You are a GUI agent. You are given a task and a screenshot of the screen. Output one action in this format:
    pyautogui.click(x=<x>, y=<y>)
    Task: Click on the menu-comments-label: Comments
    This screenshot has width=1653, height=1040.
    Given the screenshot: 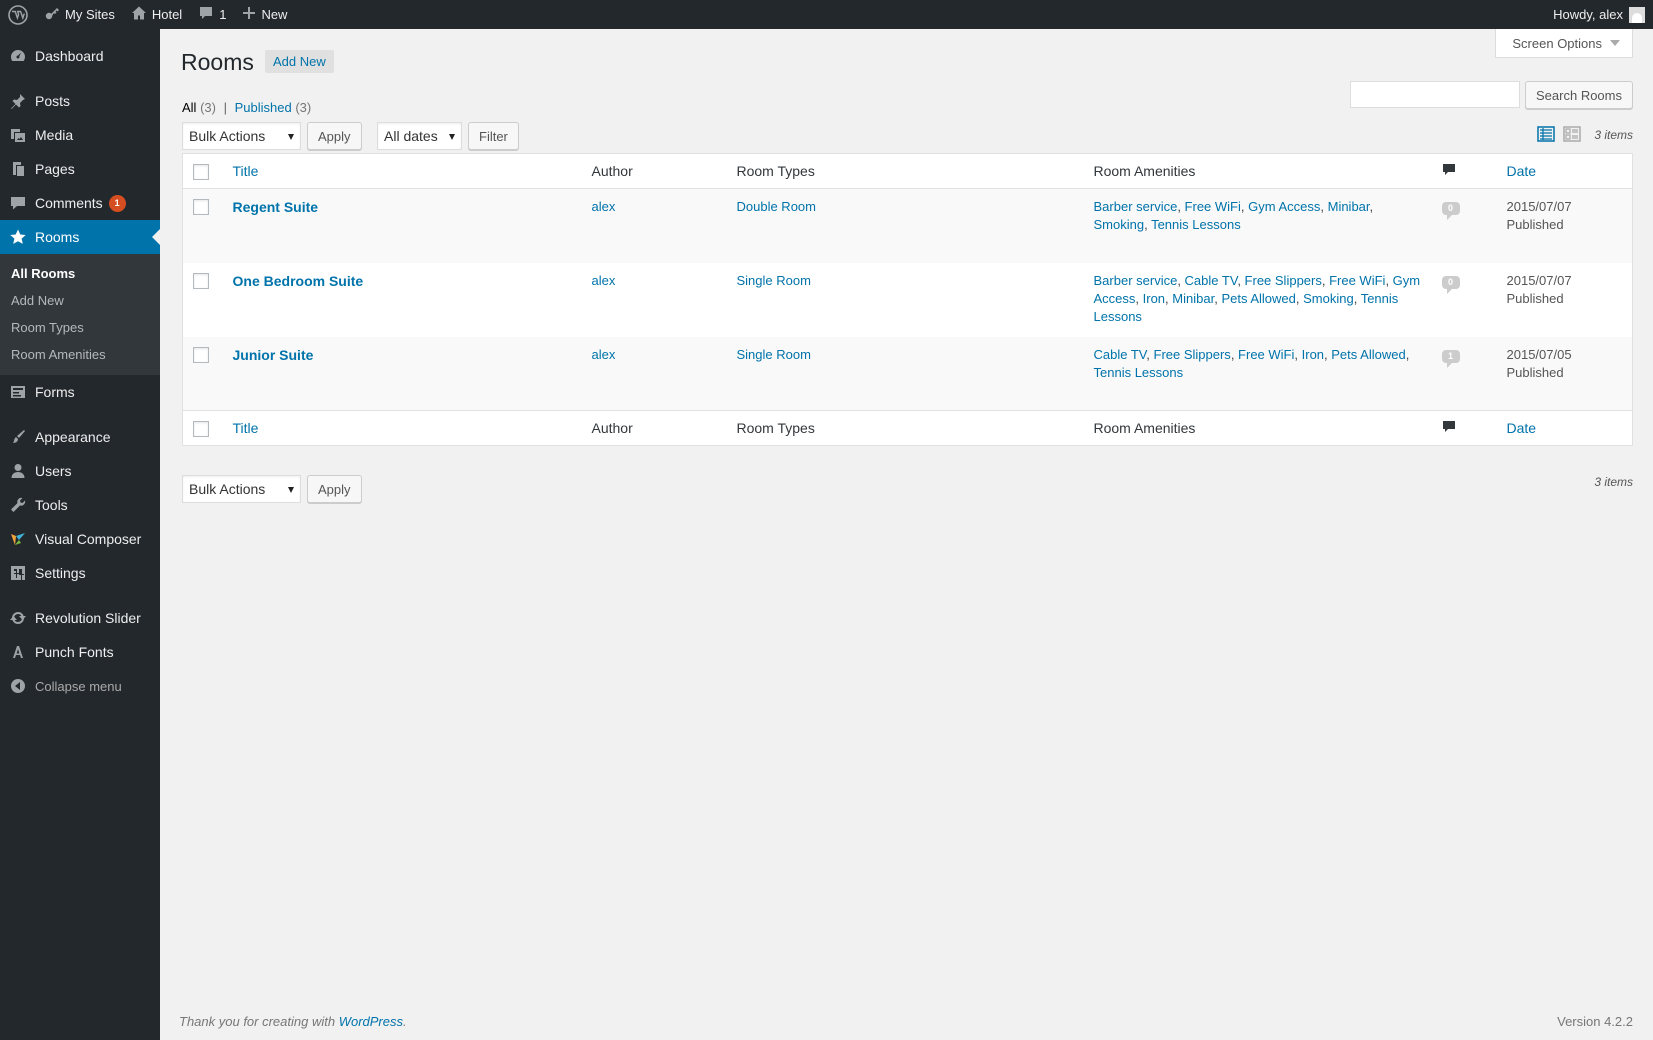 What is the action you would take?
    pyautogui.click(x=69, y=203)
    